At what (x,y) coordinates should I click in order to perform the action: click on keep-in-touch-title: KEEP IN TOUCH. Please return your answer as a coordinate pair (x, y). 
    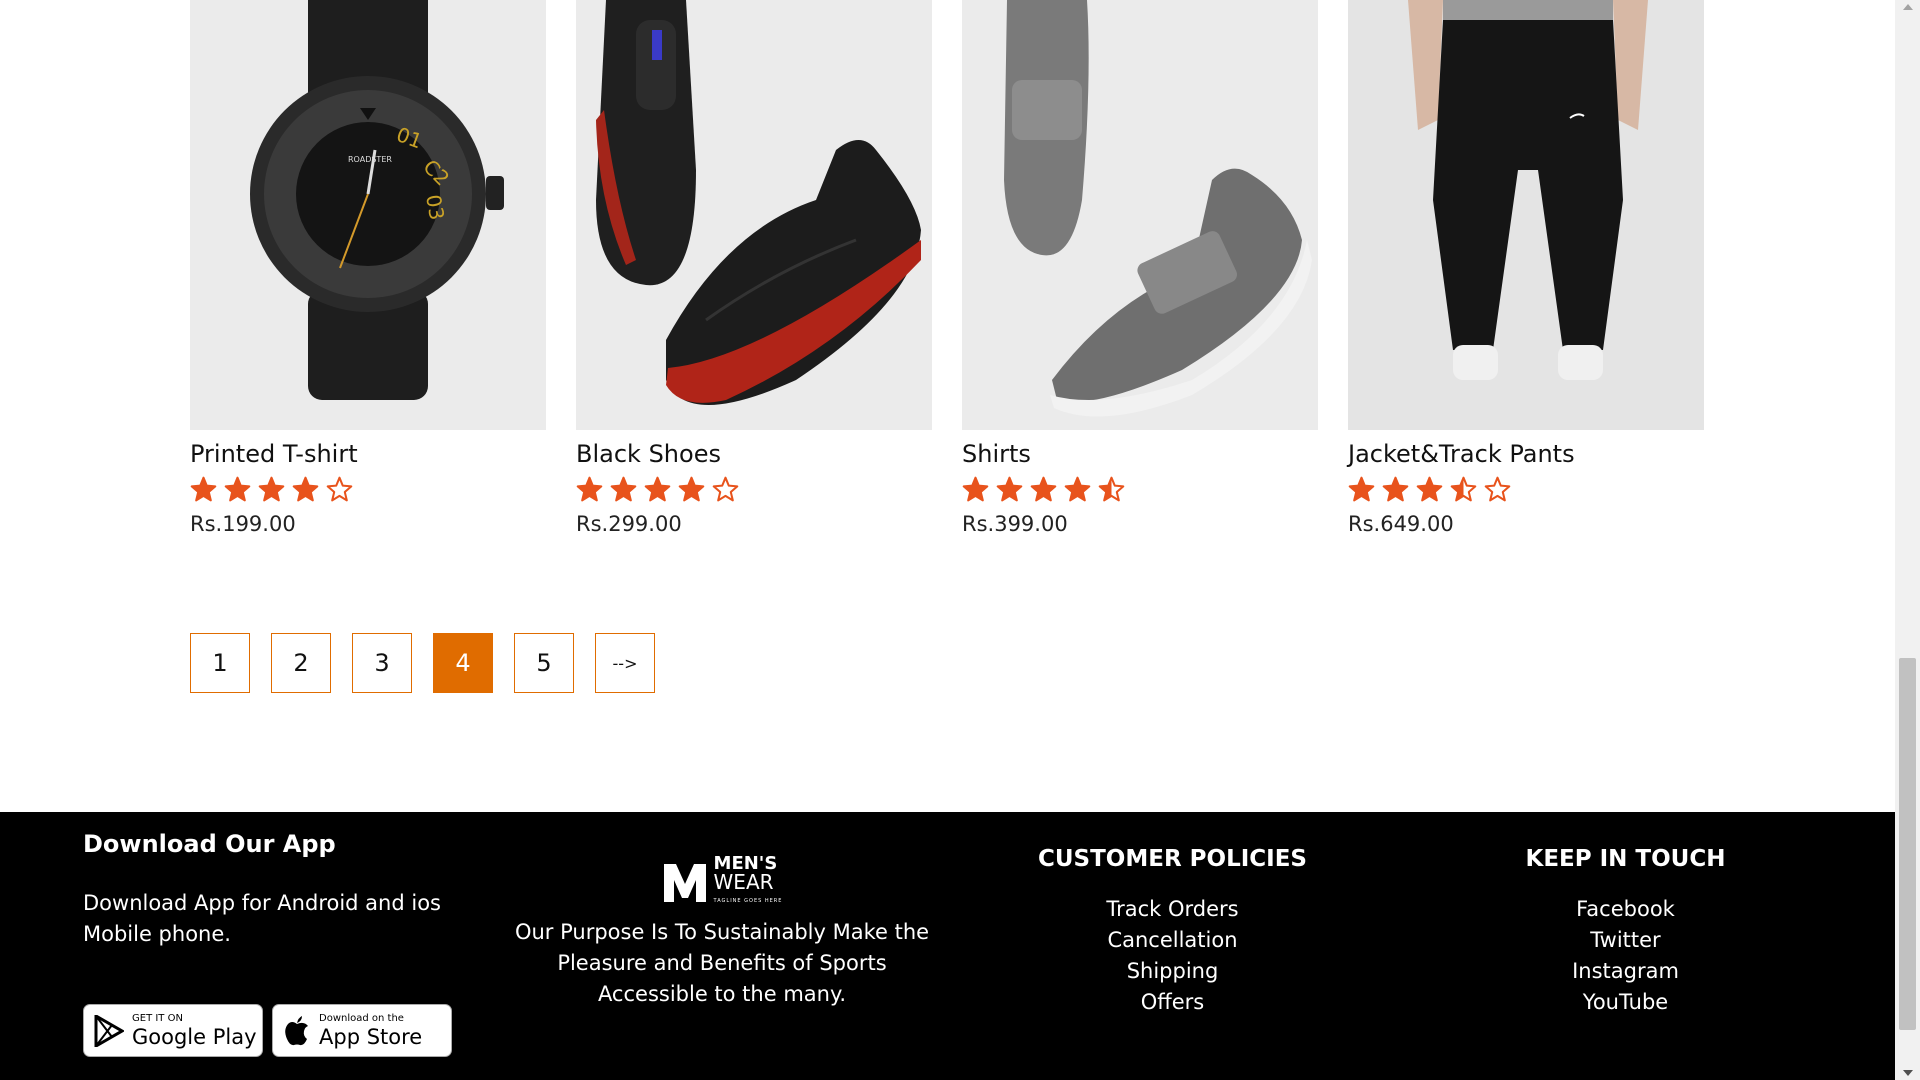
    Looking at the image, I should click on (1625, 859).